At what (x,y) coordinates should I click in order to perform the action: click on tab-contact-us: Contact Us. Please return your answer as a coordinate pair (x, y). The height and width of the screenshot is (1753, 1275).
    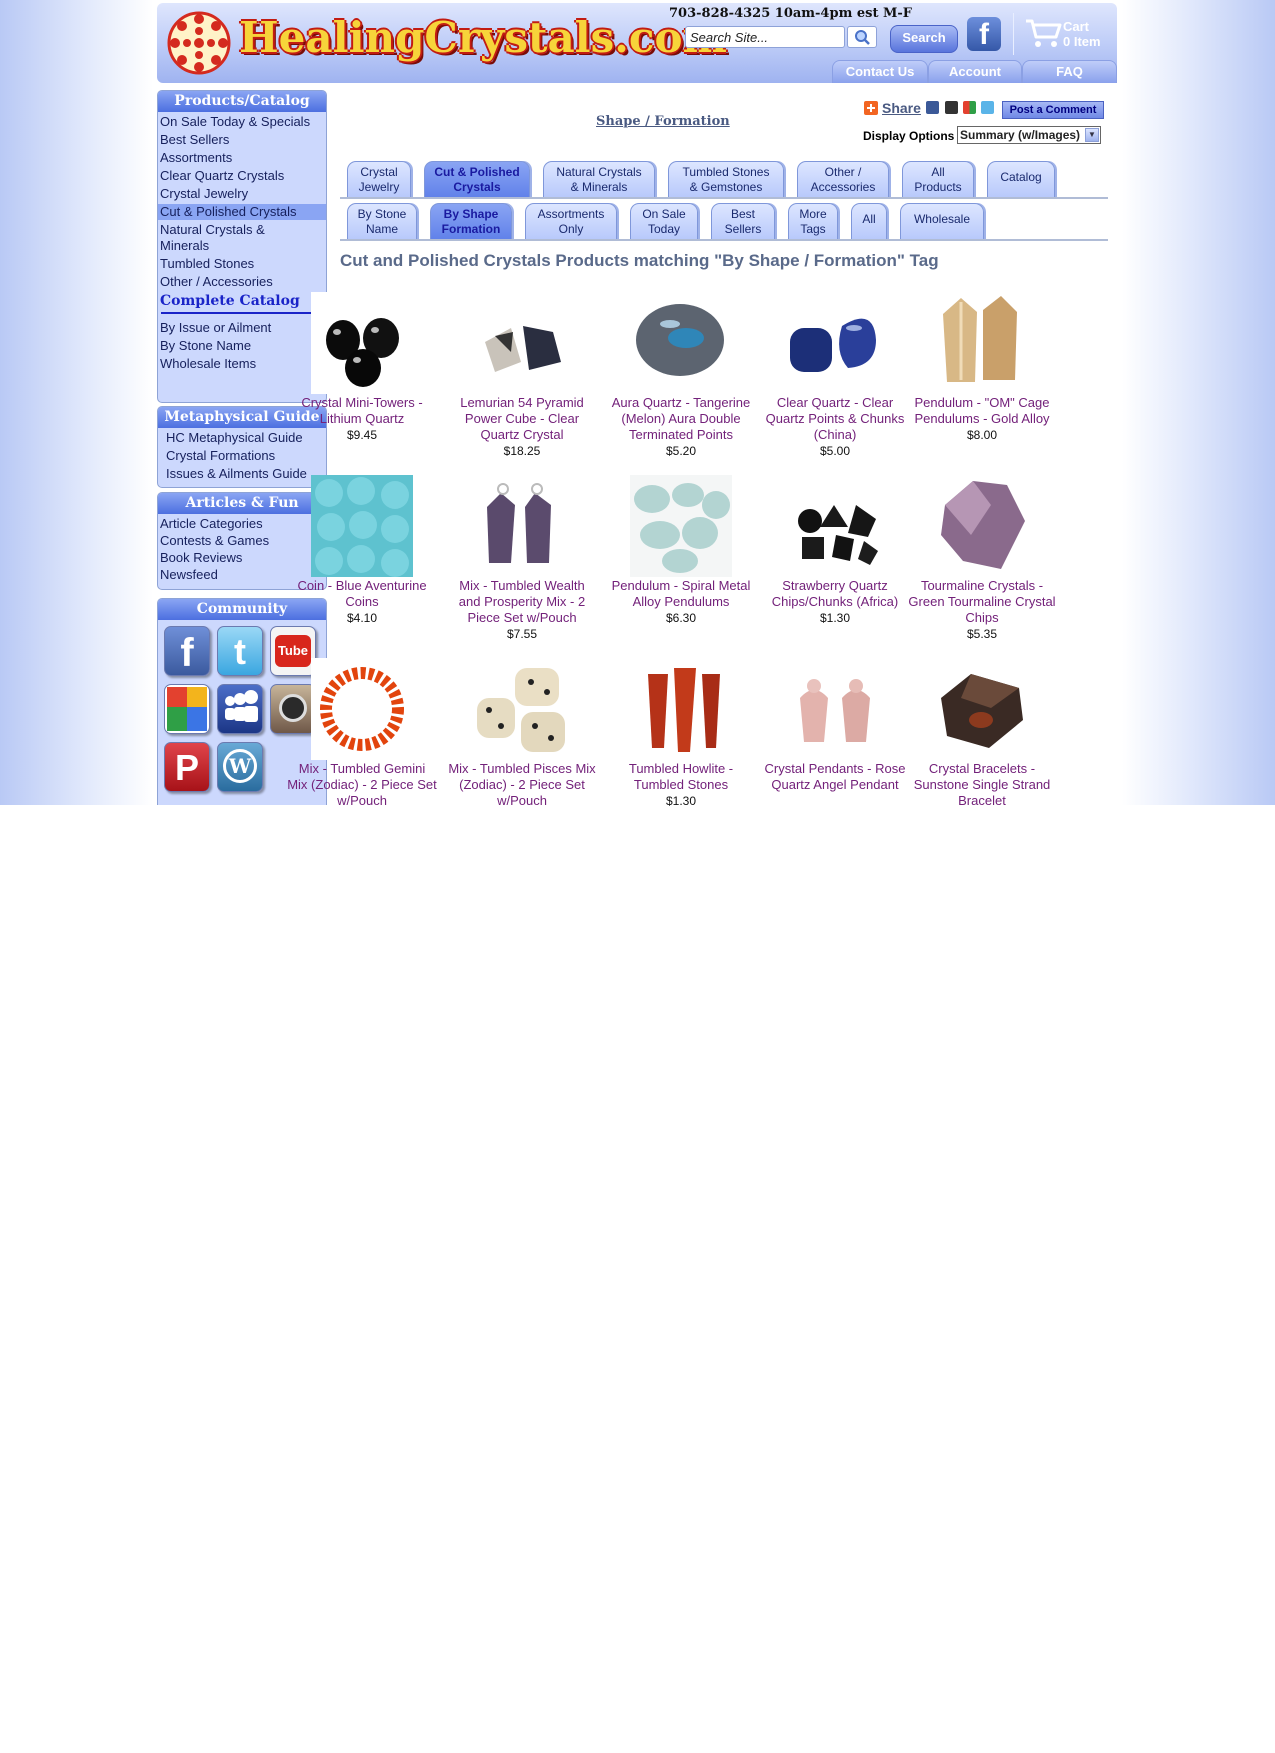
    Looking at the image, I should click on (880, 71).